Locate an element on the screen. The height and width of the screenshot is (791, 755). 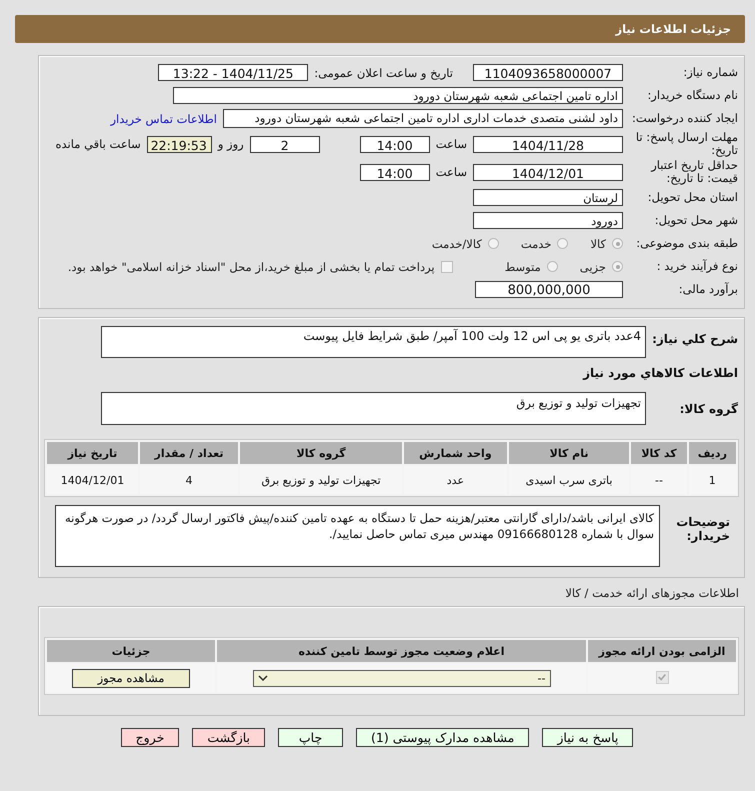
validity-date-field: 1404/12/01 is located at coordinates (548, 172).